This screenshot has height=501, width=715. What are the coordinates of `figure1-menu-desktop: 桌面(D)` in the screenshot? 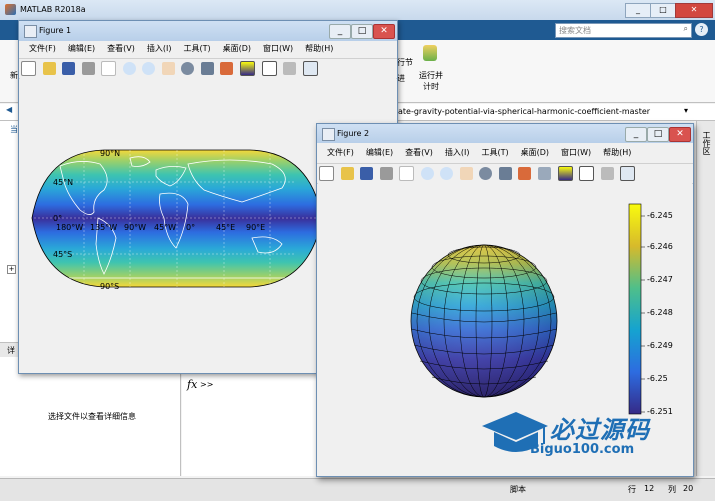 It's located at (237, 49).